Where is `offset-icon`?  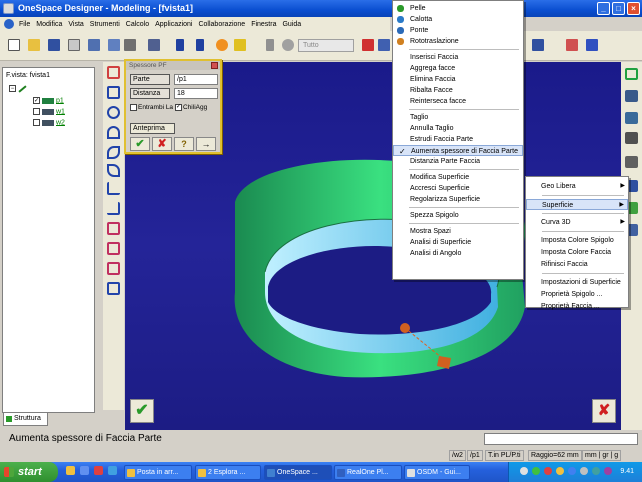
offset-icon is located at coordinates (113, 288).